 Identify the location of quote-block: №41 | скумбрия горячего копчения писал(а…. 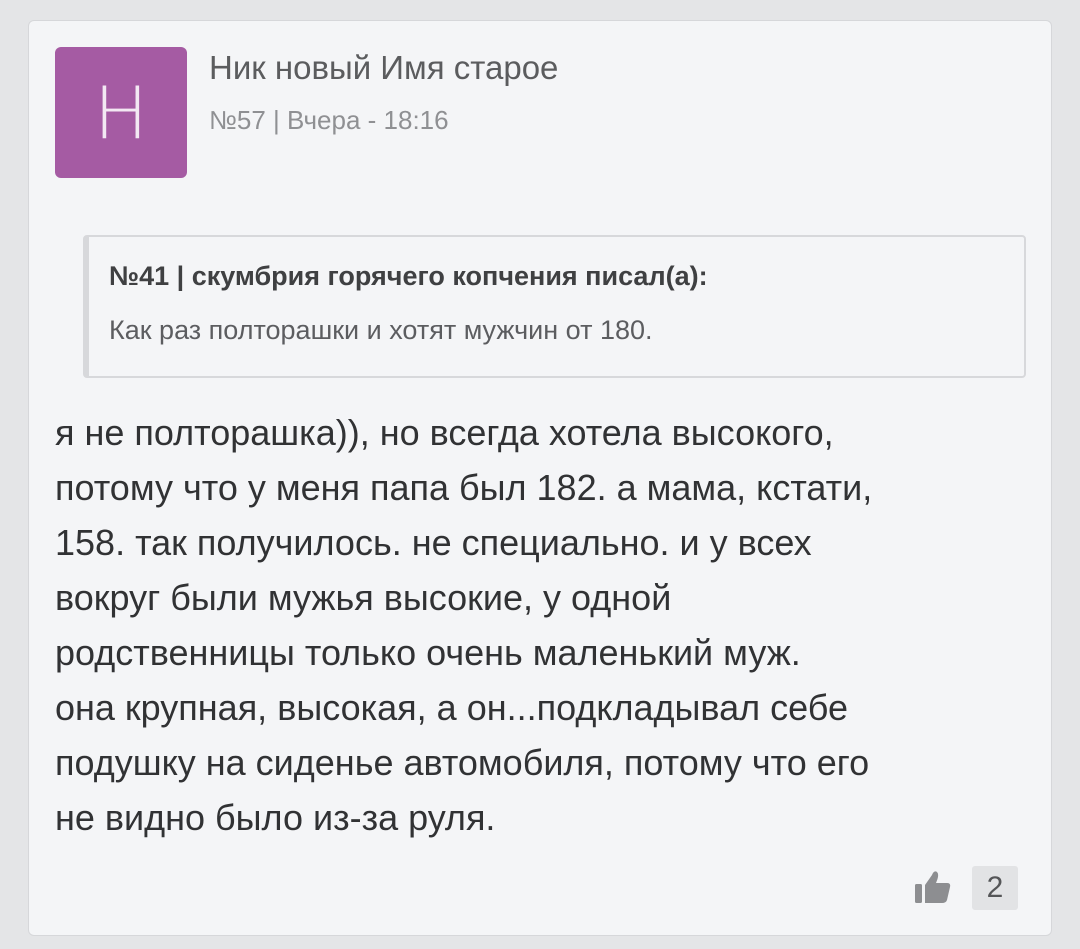
(554, 306).